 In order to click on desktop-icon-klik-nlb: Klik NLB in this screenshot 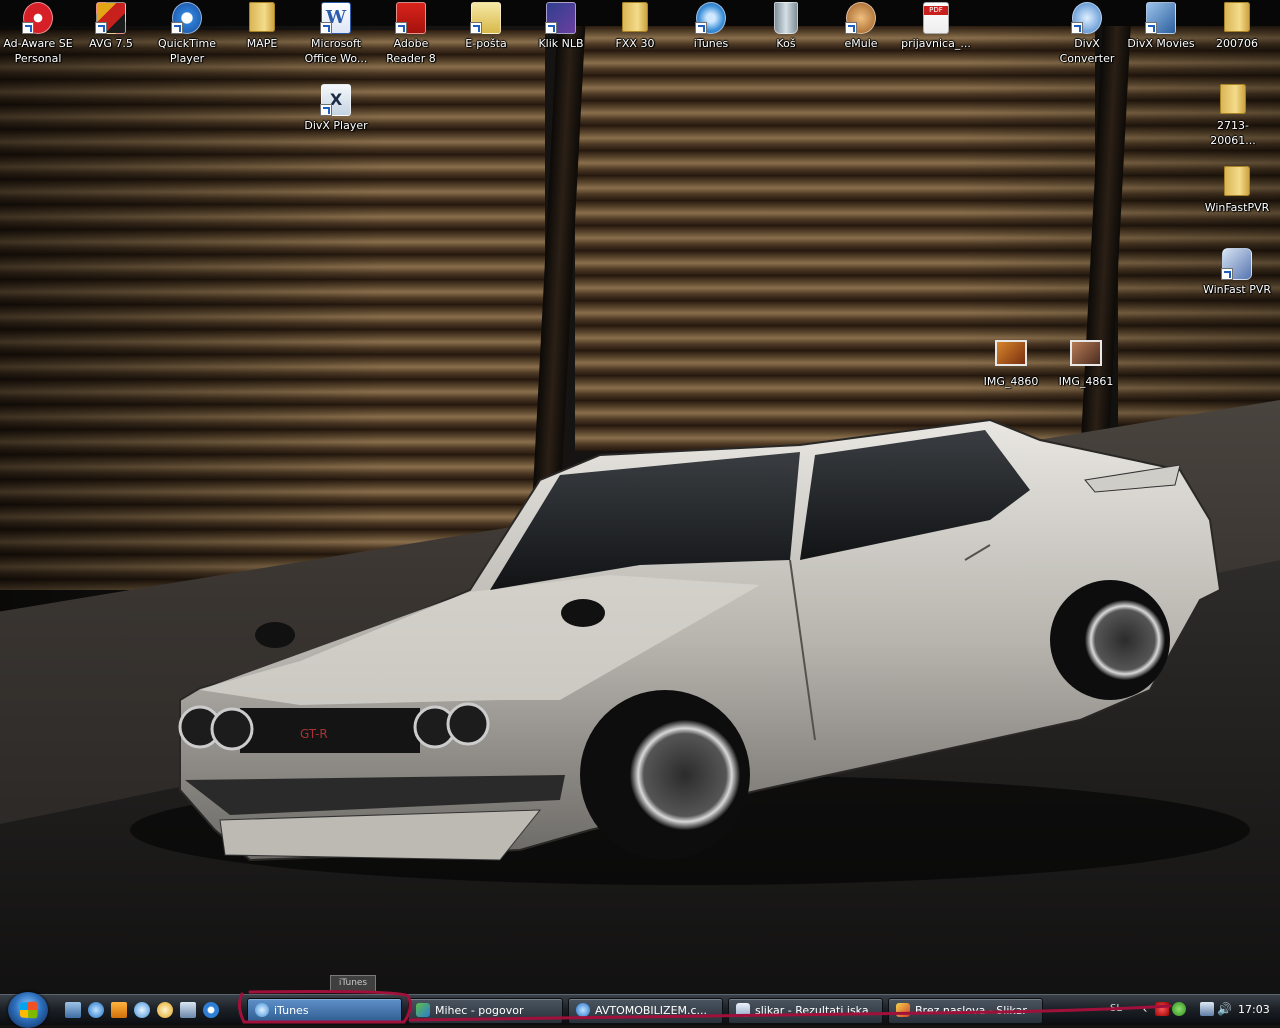, I will do `click(561, 26)`.